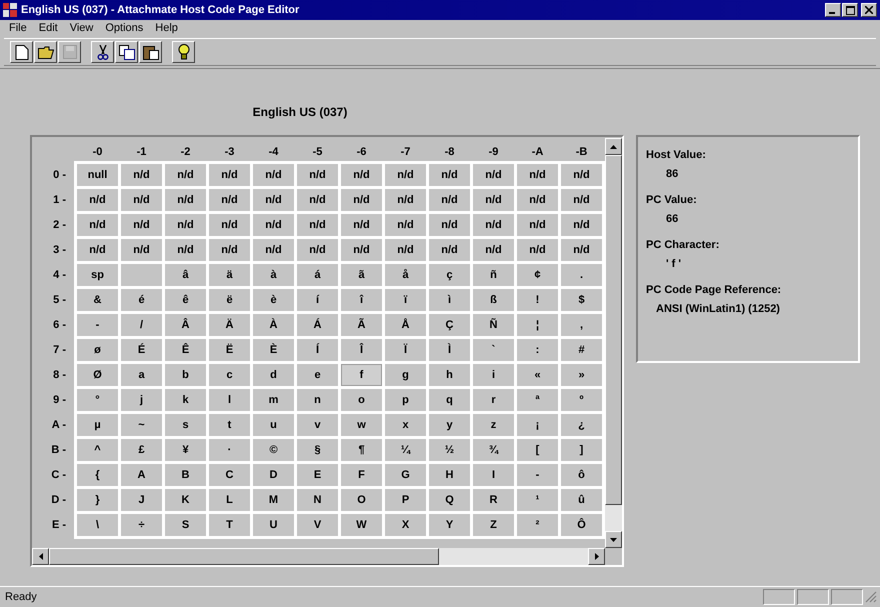  What do you see at coordinates (102, 52) in the screenshot?
I see `cut-button` at bounding box center [102, 52].